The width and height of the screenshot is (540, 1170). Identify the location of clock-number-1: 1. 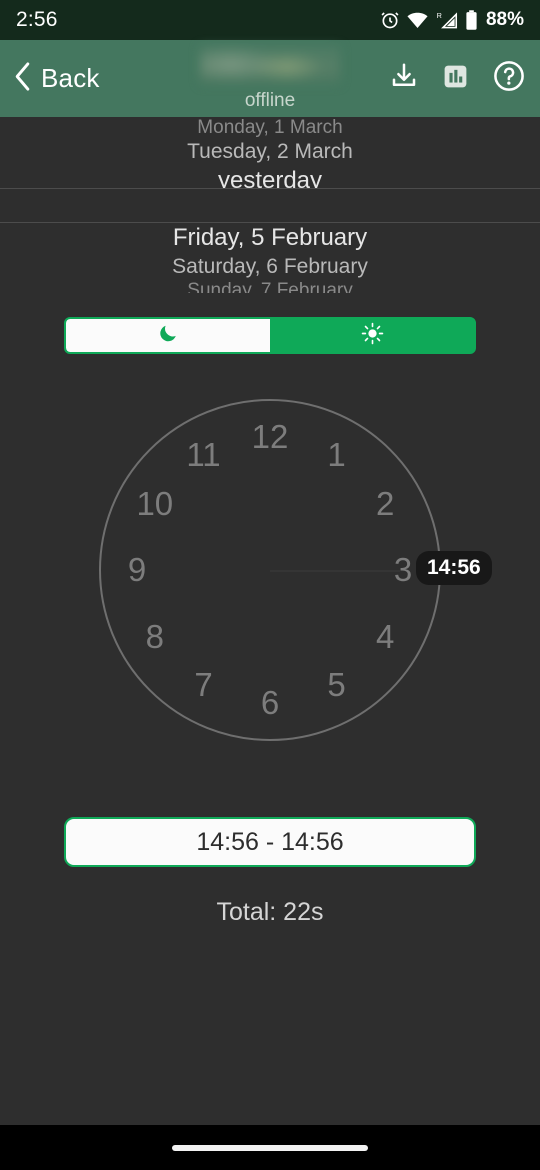
(336, 455).